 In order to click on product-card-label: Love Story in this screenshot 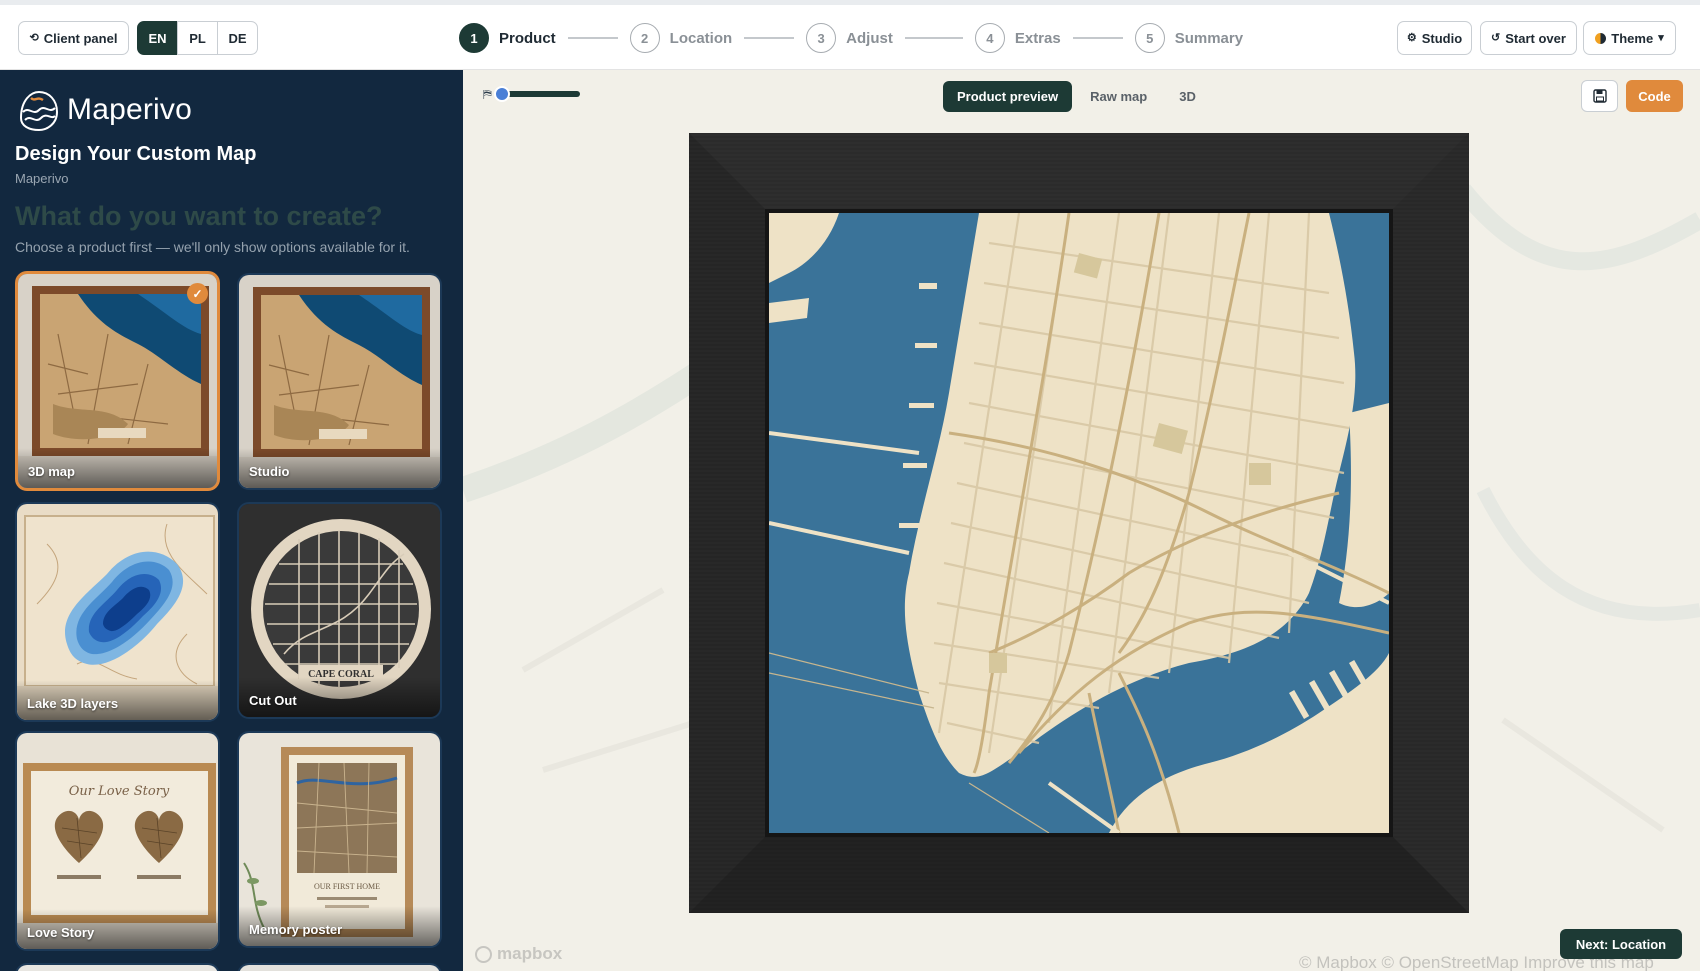, I will do `click(61, 932)`.